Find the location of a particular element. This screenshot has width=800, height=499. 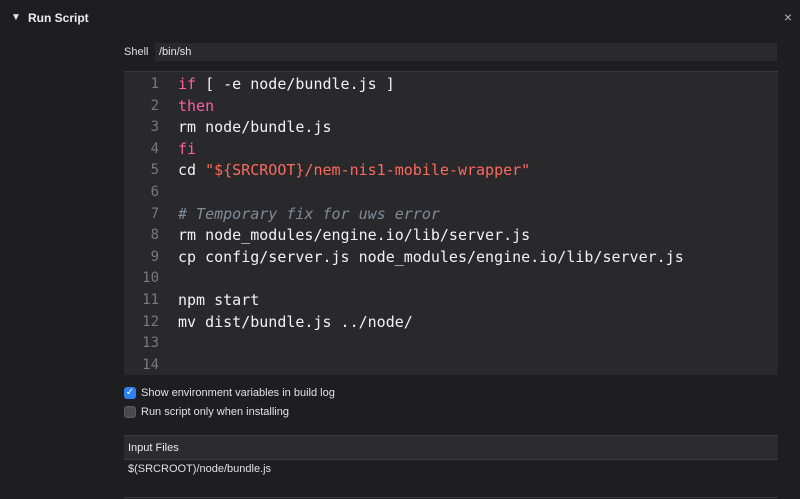

line-code: rm node_modules/engine.io/lib/server.js is located at coordinates (354, 235).